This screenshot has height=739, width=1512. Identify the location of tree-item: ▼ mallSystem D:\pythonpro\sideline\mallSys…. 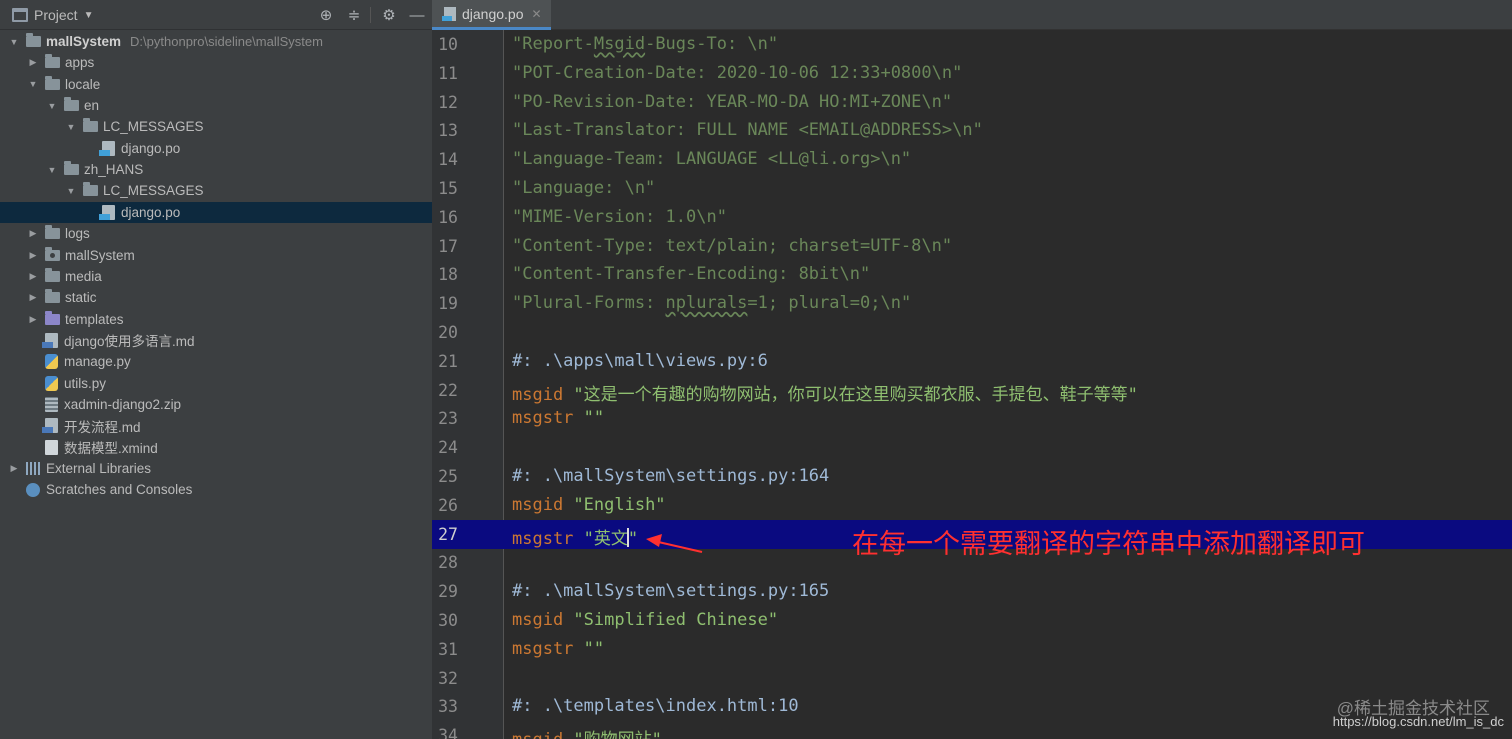
(216, 41).